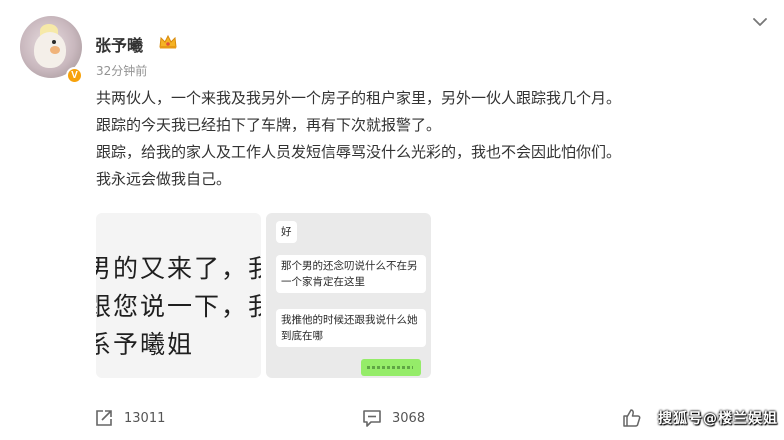  I want to click on image-text-line: 系予曦姐, so click(145, 344).